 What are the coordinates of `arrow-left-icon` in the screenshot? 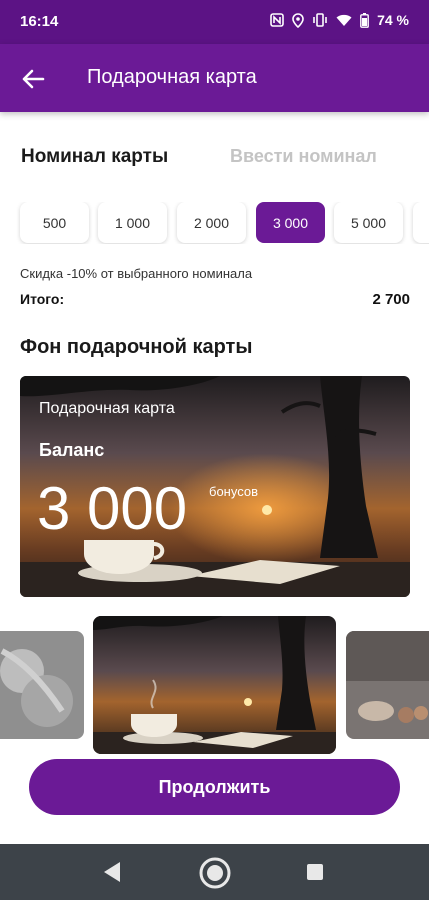 It's located at (33, 79).